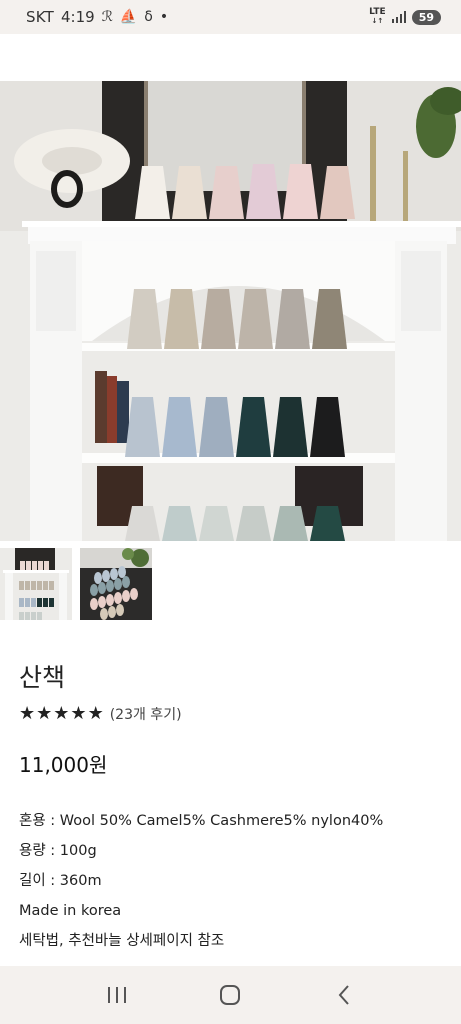 Image resolution: width=461 pixels, height=1024 pixels. Describe the element at coordinates (398, 17) in the screenshot. I see `signal-icon` at that location.